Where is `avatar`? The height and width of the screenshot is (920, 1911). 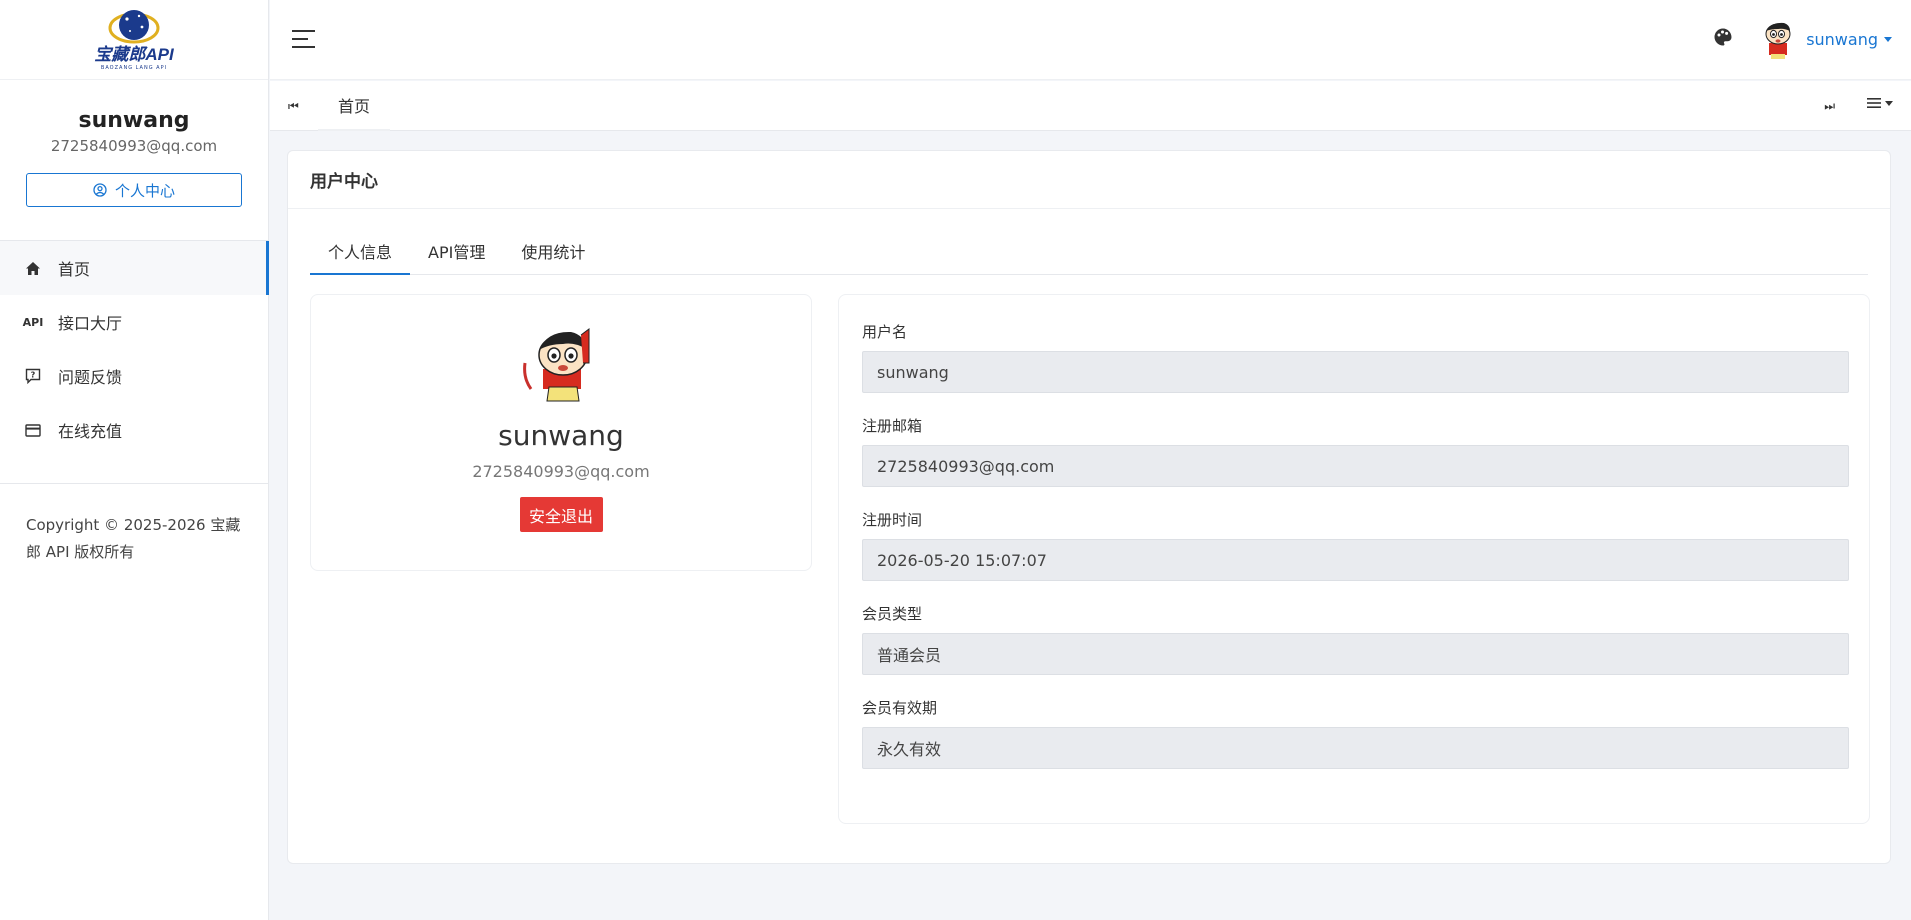
avatar is located at coordinates (1778, 40).